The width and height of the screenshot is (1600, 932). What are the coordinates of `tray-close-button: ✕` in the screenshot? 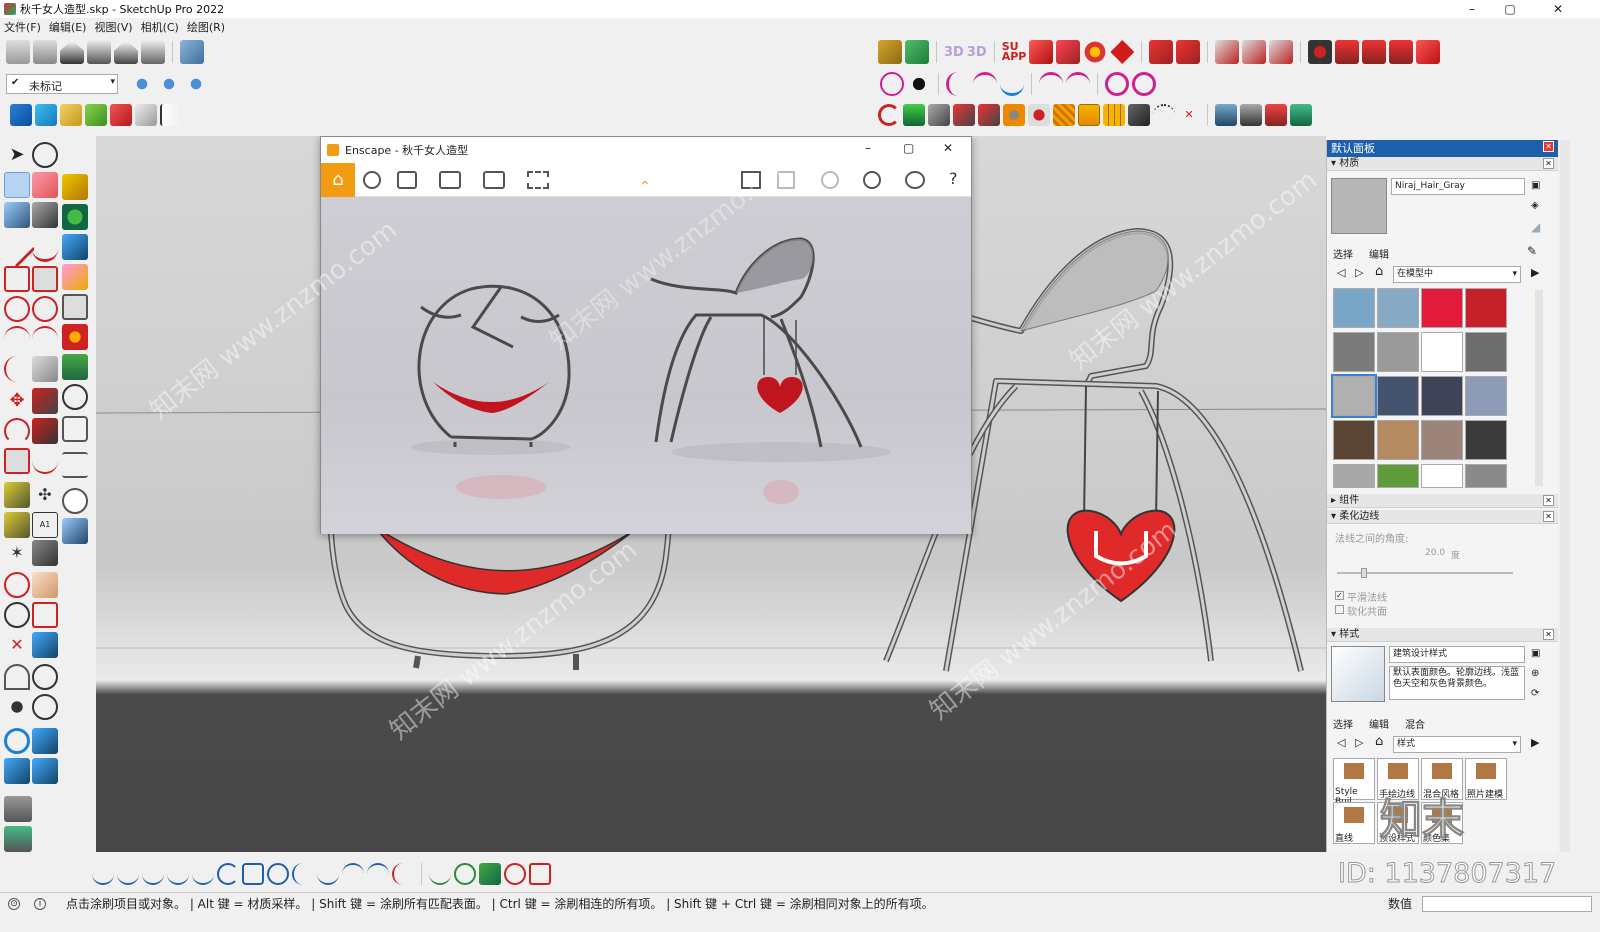 It's located at (1548, 146).